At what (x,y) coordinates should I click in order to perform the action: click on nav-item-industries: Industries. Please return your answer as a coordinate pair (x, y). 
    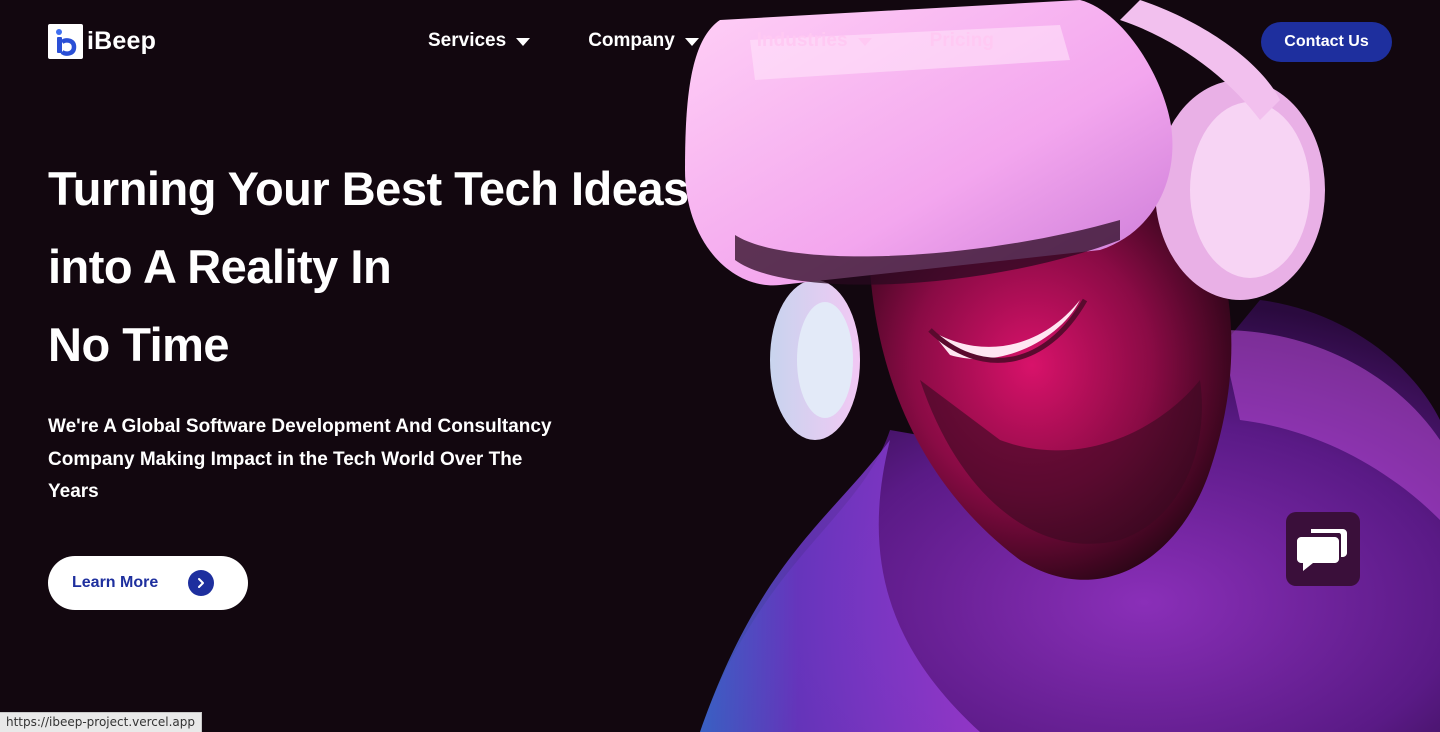
    Looking at the image, I should click on (814, 41).